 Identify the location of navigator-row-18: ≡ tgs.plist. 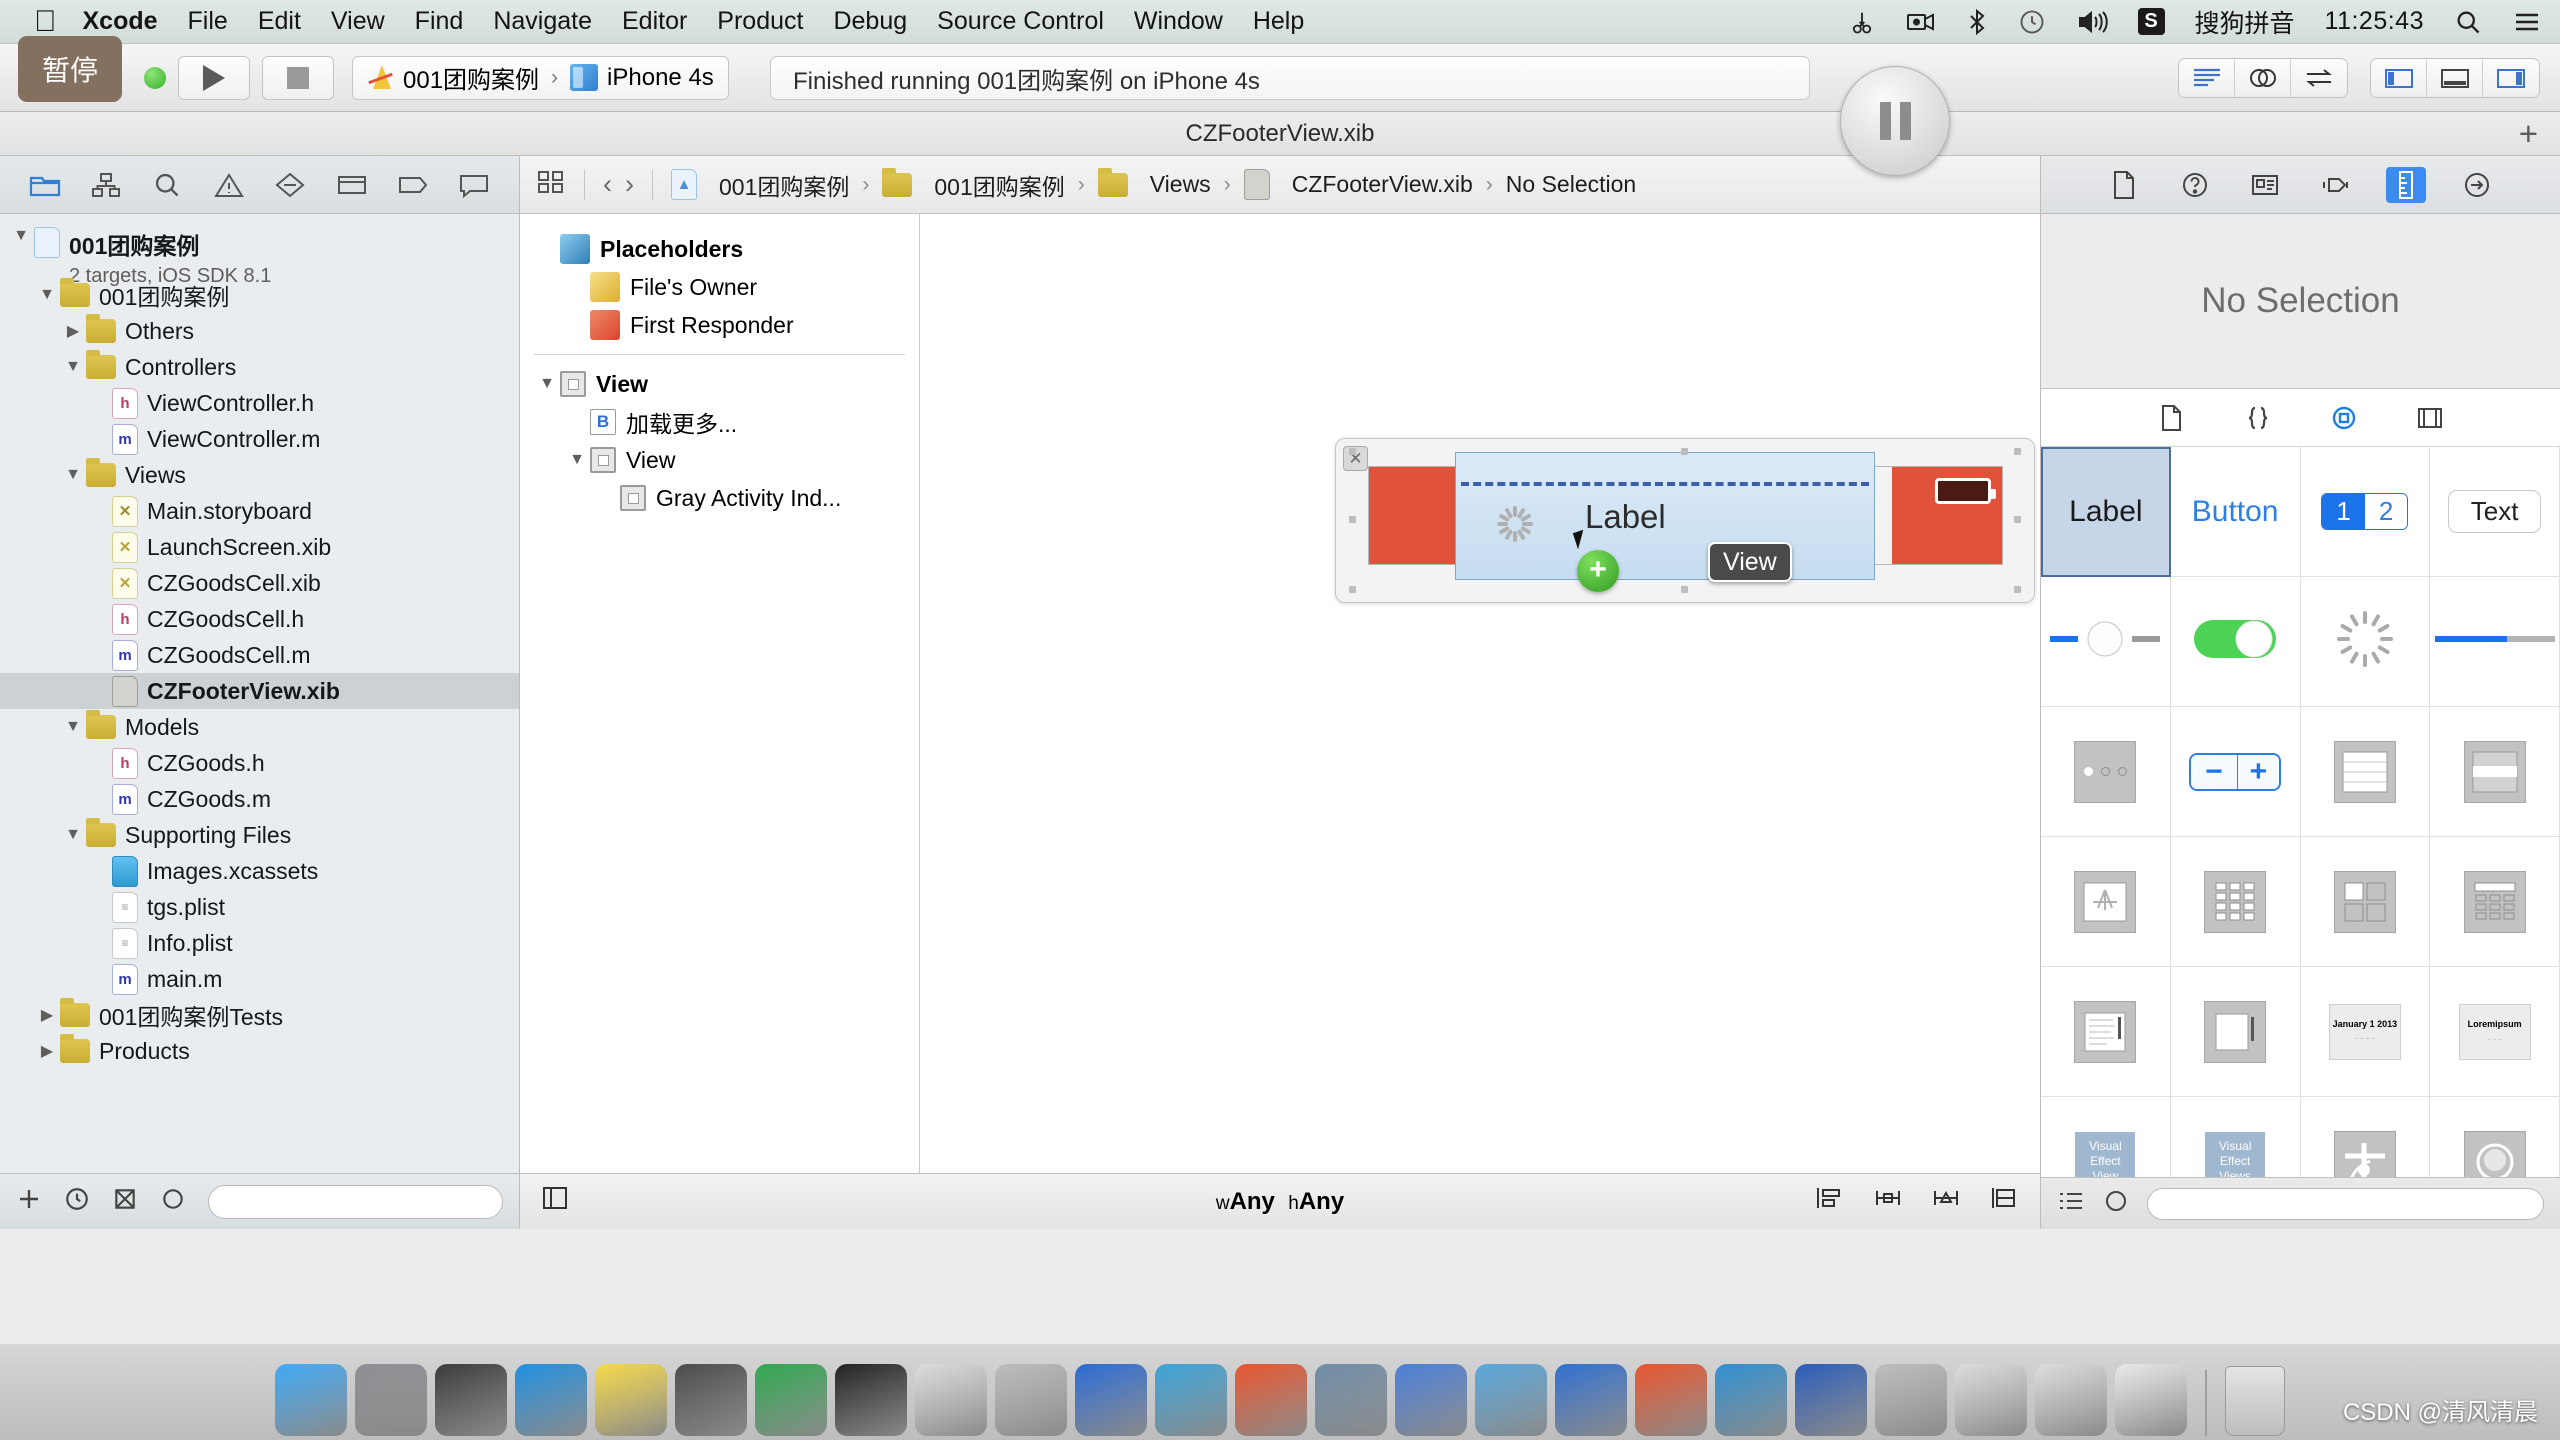
(259, 907).